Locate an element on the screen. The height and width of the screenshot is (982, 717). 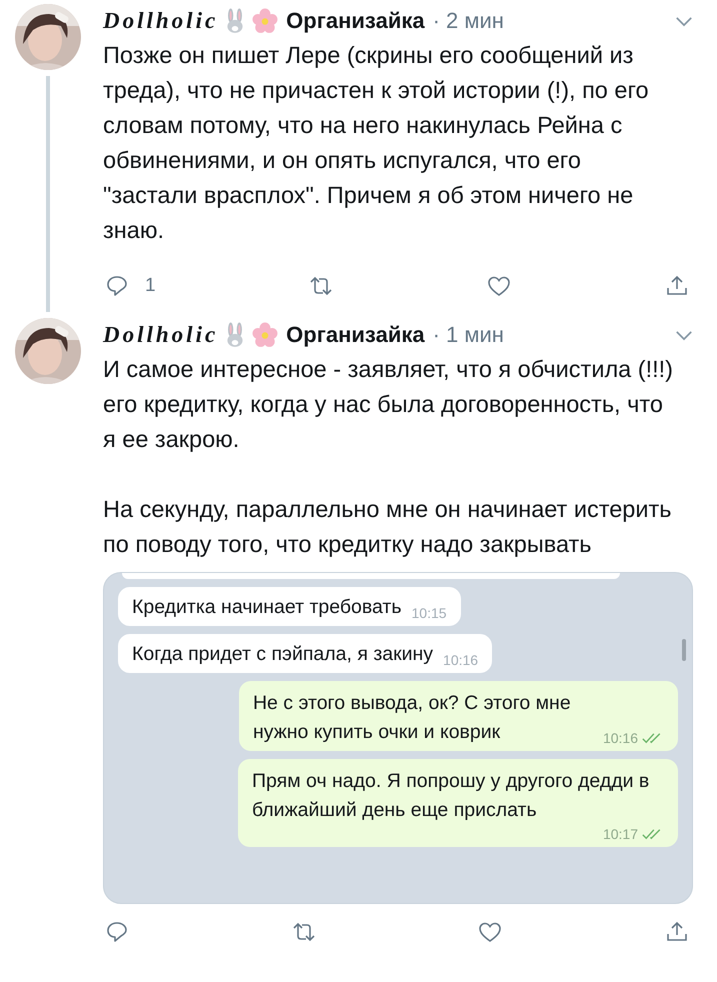
tweet-text: И самое интересное - заявляет, что я обчистила (!!!) его кредитку, когда у нас была договоренность, что я ее закрою. is located at coordinates (388, 404).